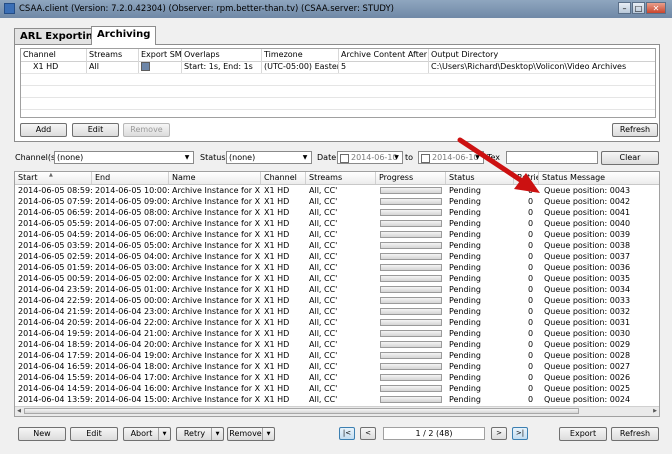 This screenshot has width=672, height=454. Describe the element at coordinates (656, 8) in the screenshot. I see `close-icon: ✕` at that location.